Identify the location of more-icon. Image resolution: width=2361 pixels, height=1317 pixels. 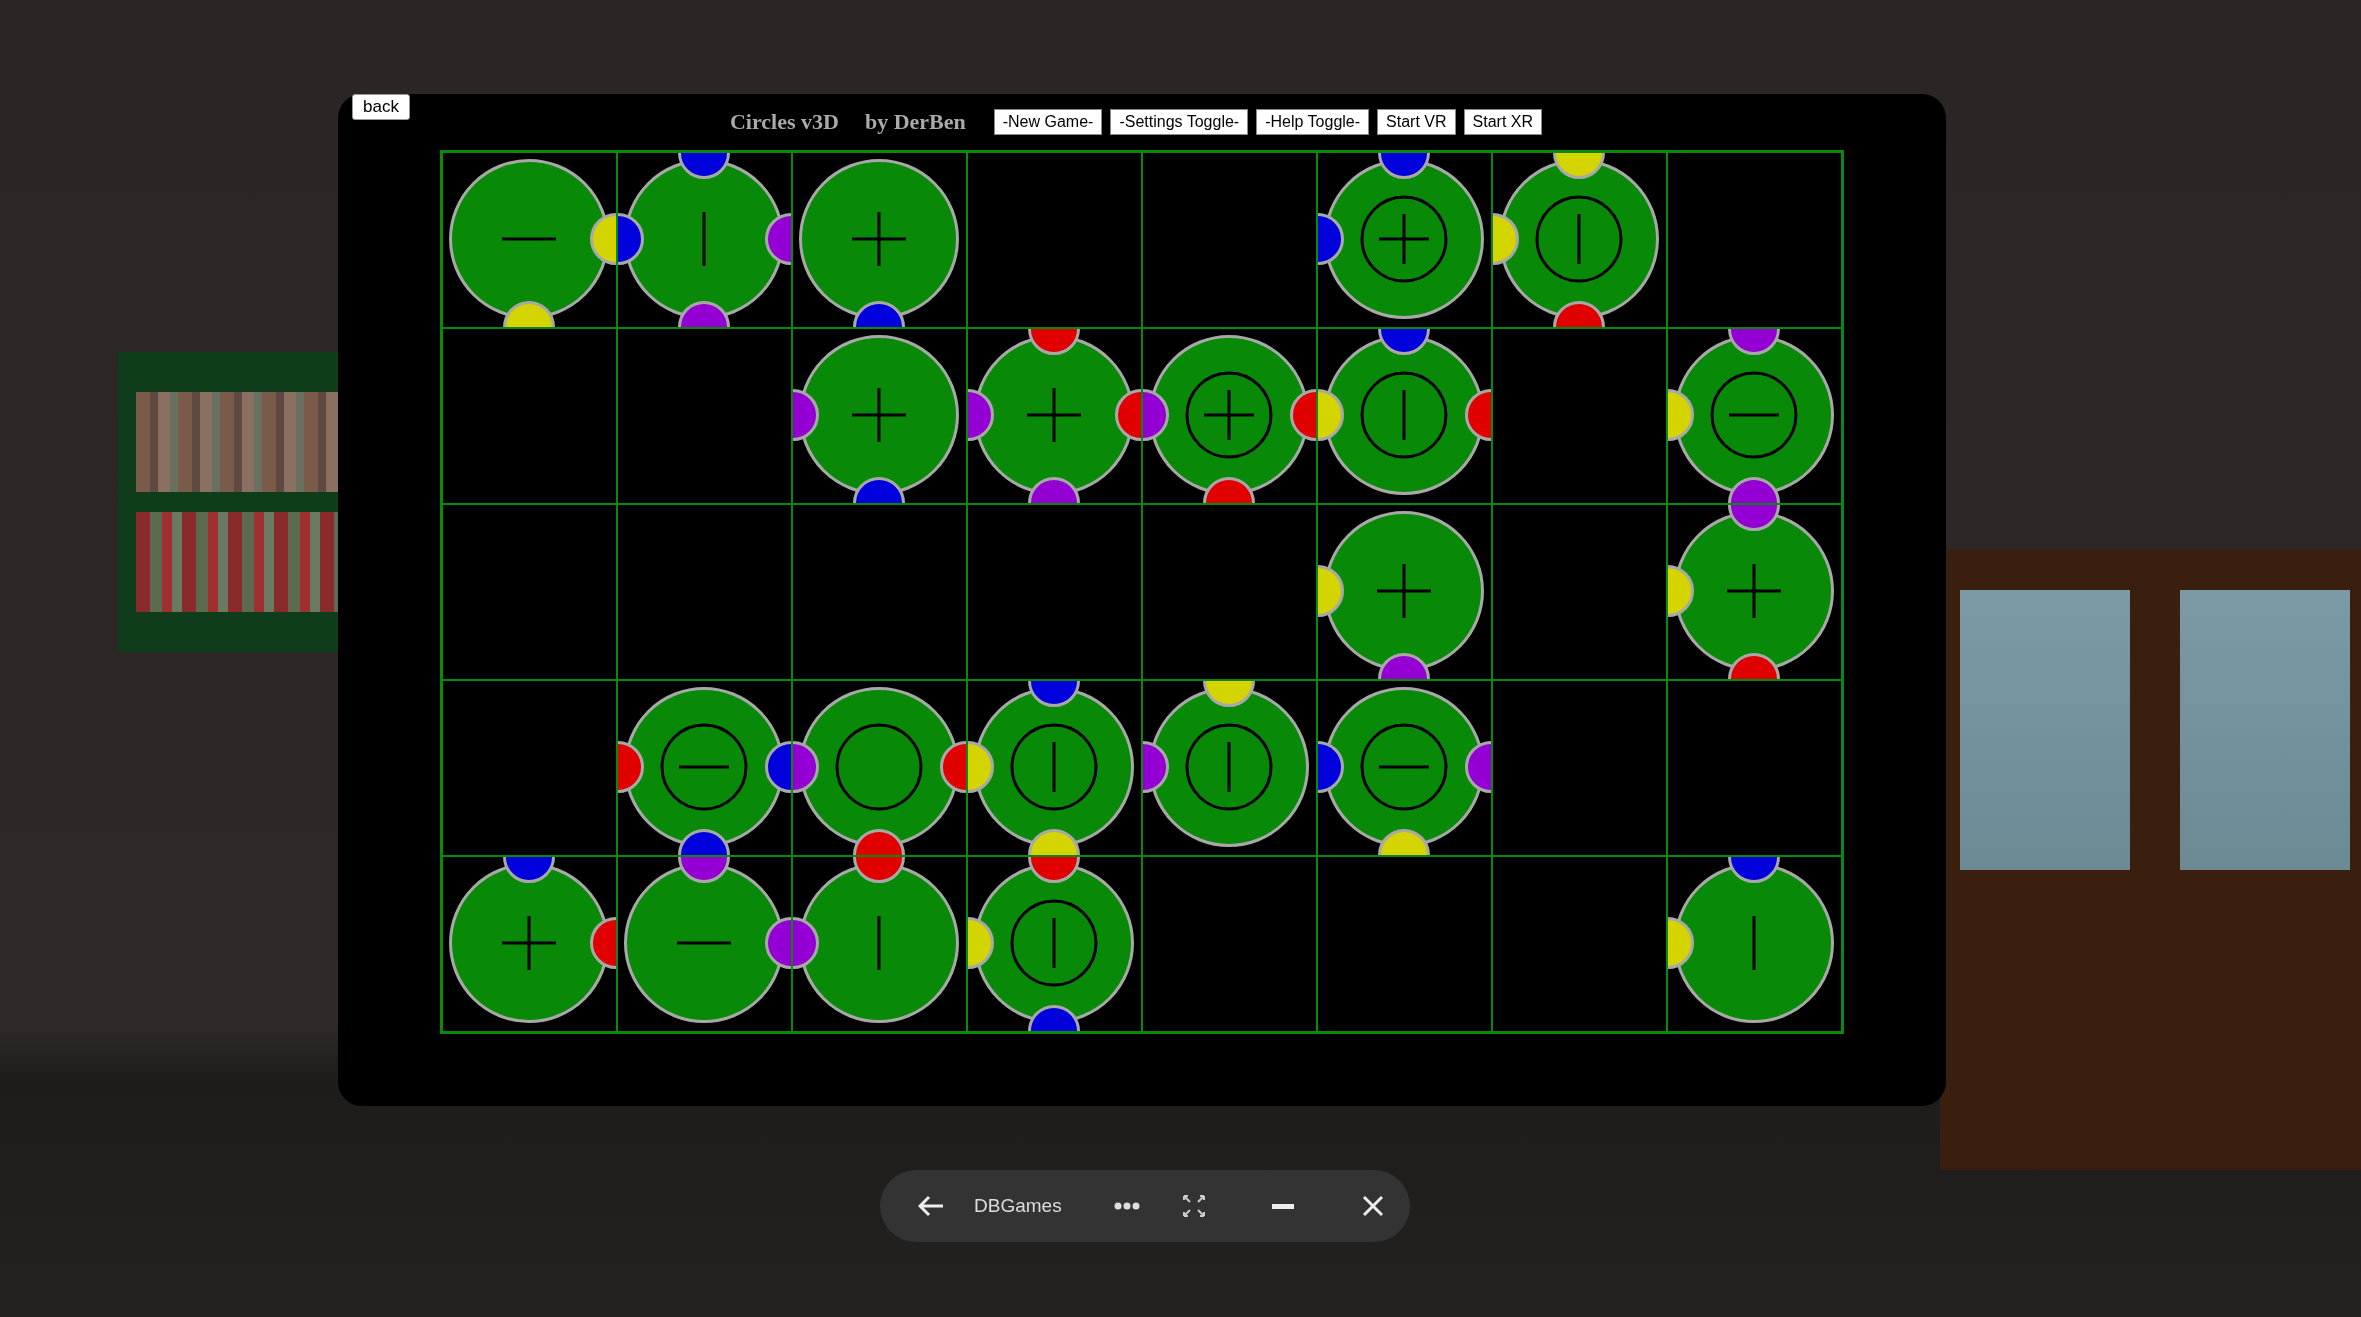
(1126, 1206).